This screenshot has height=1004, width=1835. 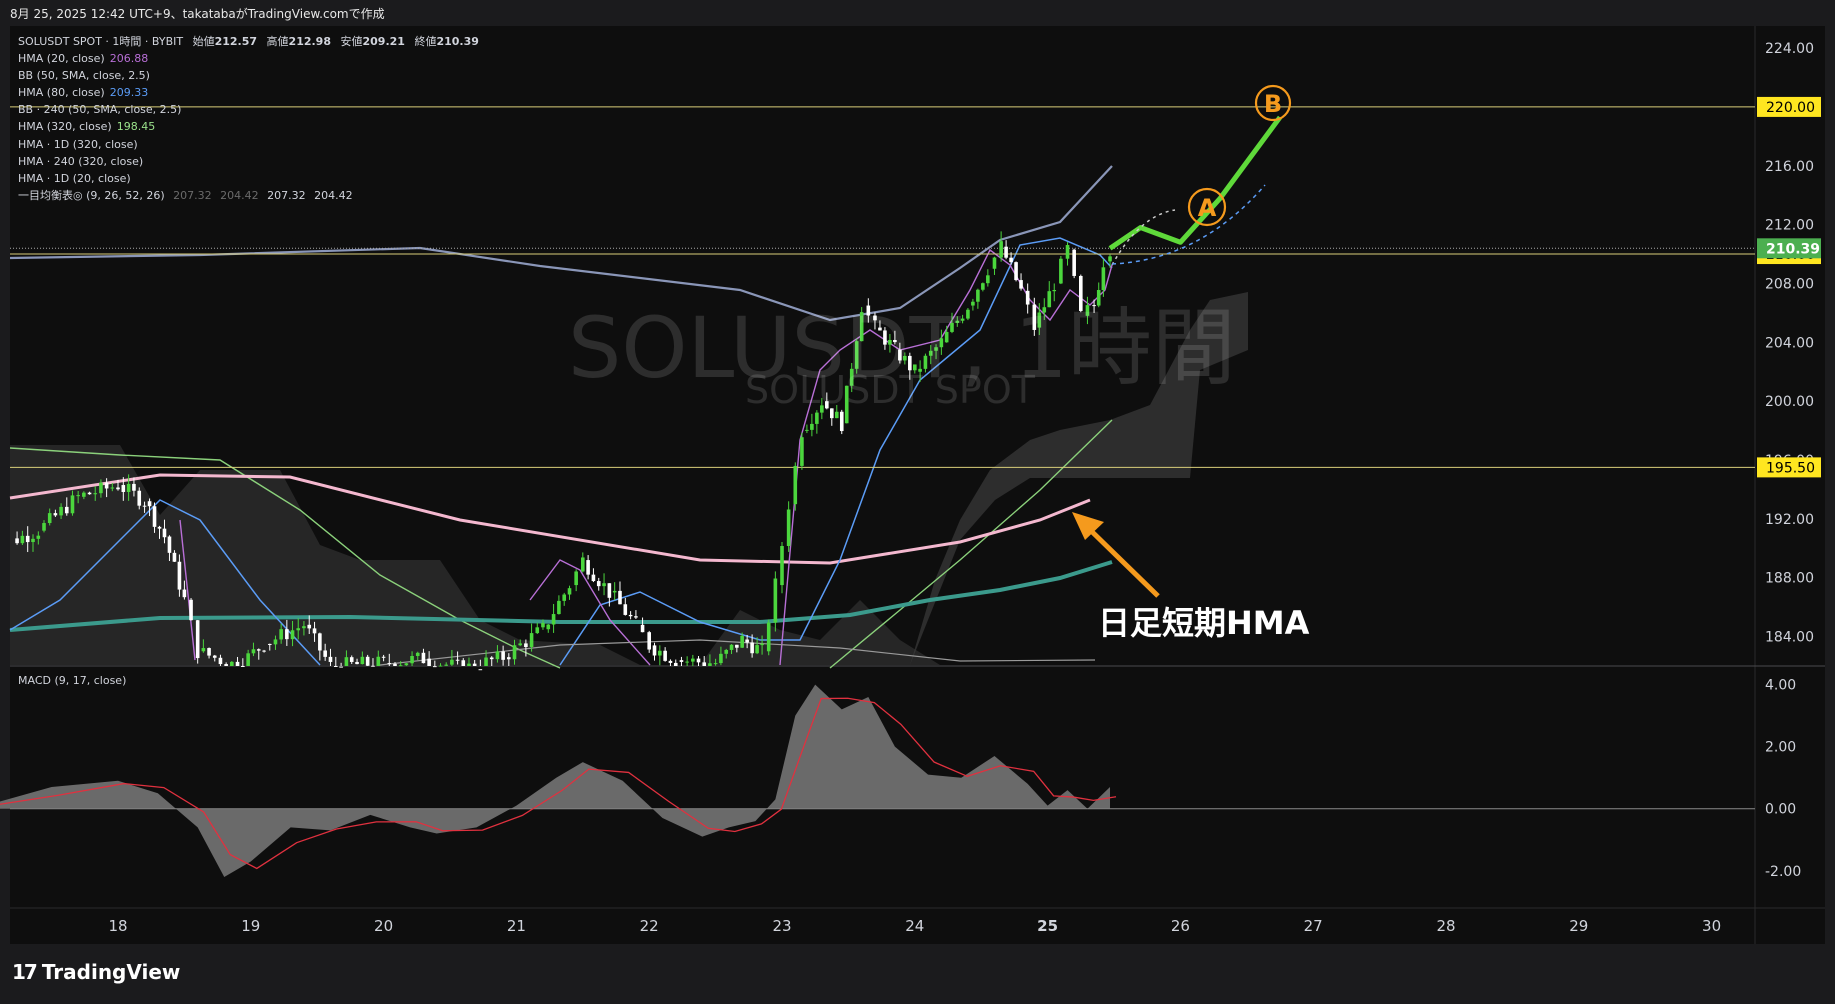 What do you see at coordinates (248, 75) in the screenshot?
I see `legend-bb-50: BB (50, SMA, close, 2.5)` at bounding box center [248, 75].